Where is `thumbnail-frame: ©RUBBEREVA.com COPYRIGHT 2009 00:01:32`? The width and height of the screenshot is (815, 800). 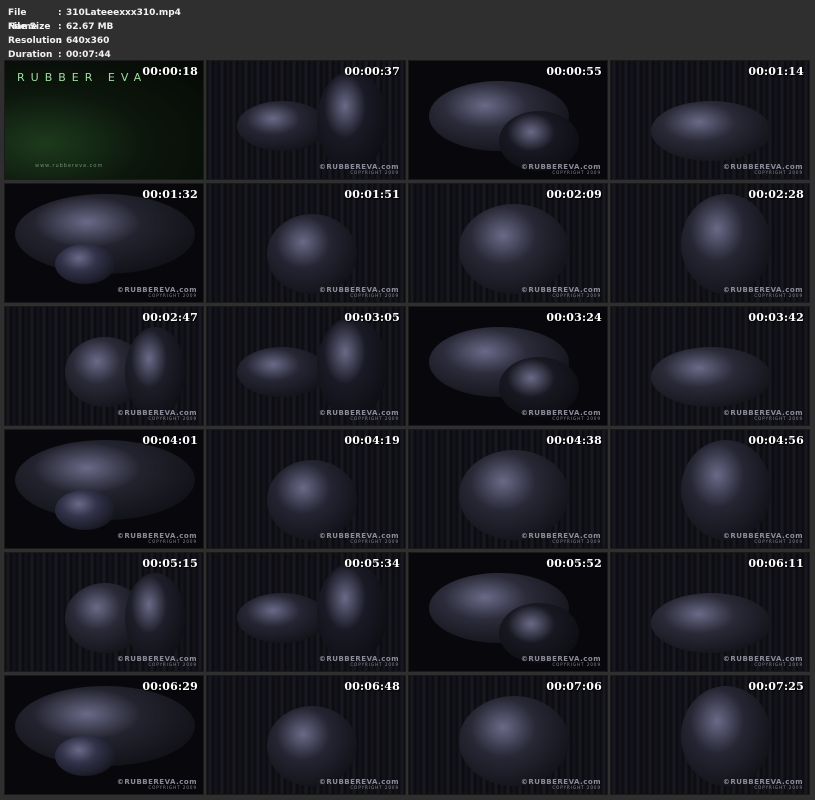
thumbnail-frame: ©RUBBEREVA.com COPYRIGHT 2009 00:01:32 is located at coordinates (104, 243).